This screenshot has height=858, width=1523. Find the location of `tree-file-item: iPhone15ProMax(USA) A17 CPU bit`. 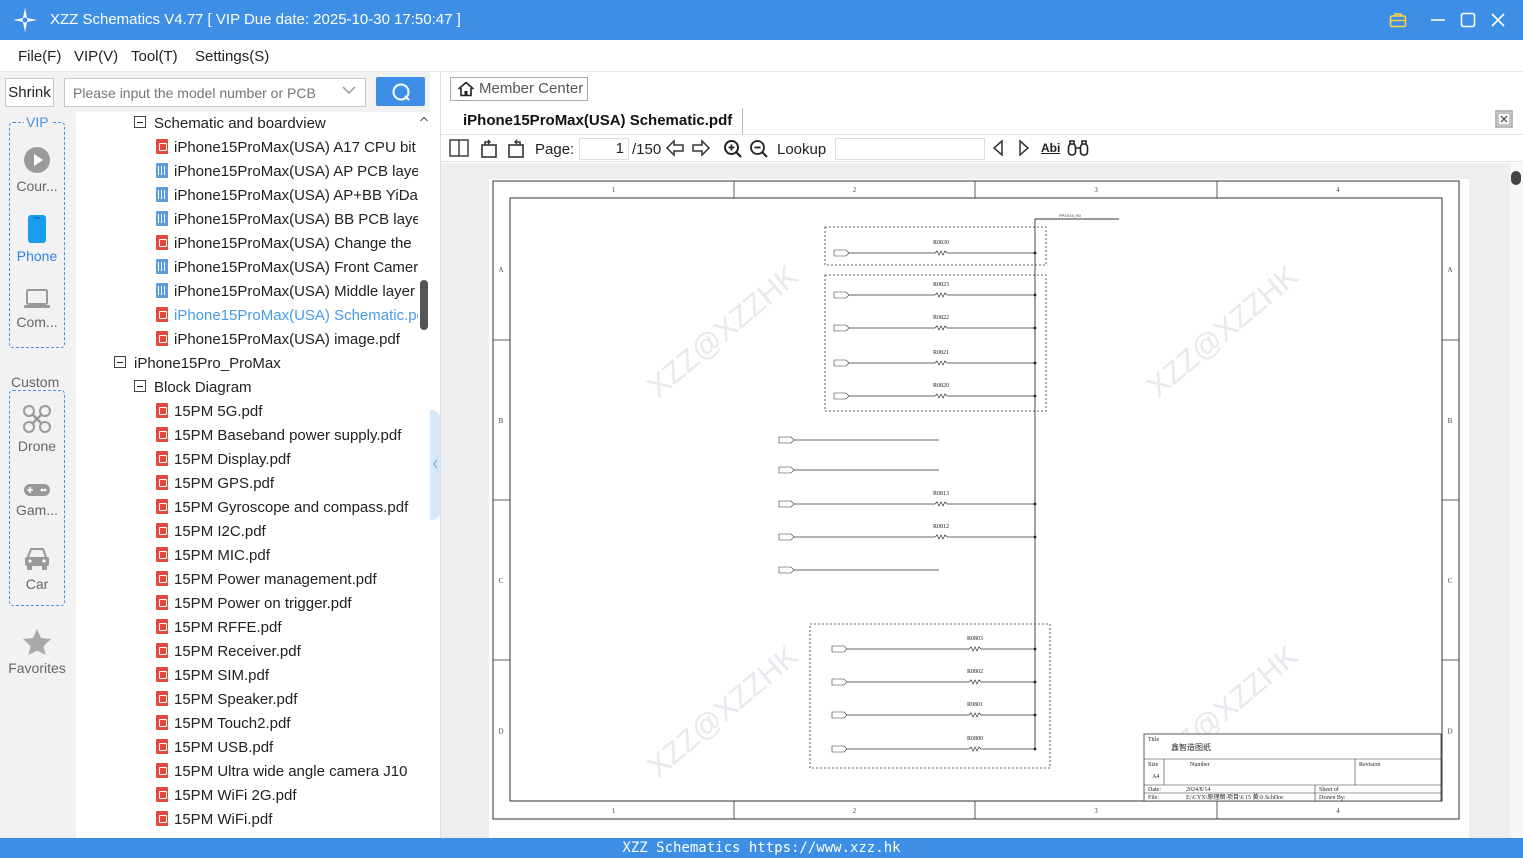

tree-file-item: iPhone15ProMax(USA) A17 CPU bit is located at coordinates (286, 148).